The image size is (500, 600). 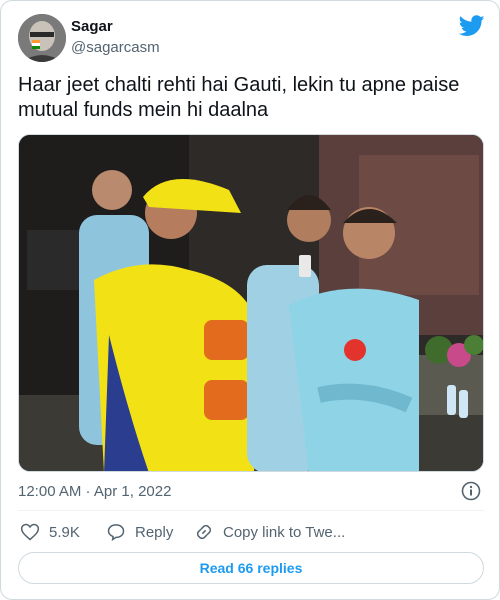 I want to click on reply-label: Reply, so click(x=154, y=532).